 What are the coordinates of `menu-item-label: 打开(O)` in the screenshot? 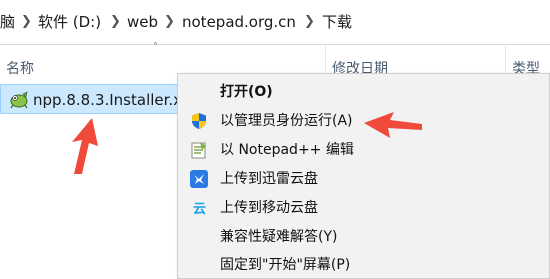 It's located at (246, 92).